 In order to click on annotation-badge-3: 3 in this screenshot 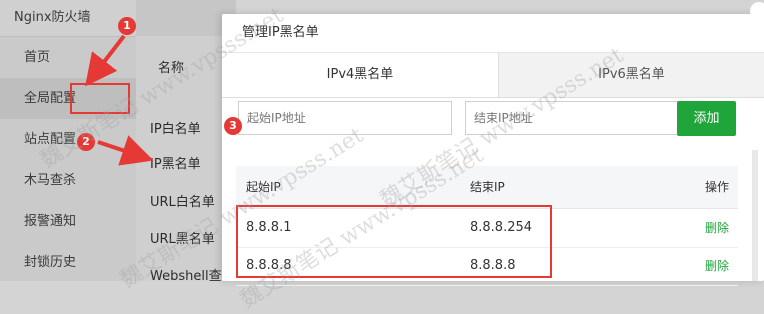, I will do `click(233, 126)`.